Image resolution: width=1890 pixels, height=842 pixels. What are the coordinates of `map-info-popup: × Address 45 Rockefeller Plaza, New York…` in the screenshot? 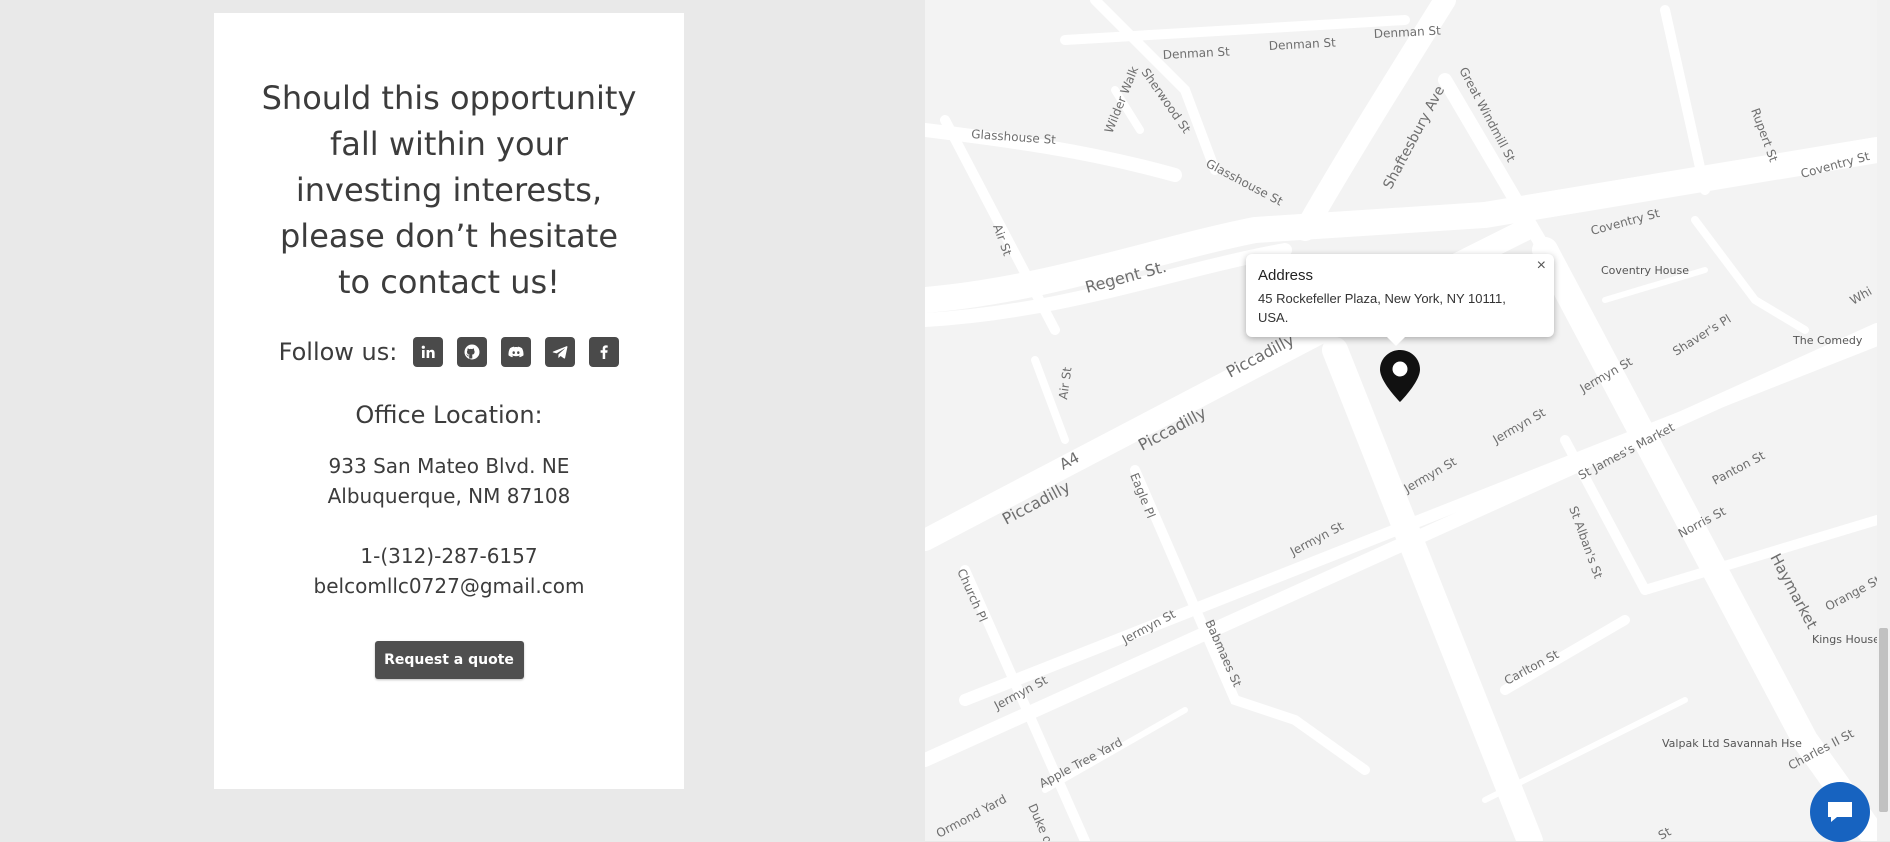 It's located at (1400, 300).